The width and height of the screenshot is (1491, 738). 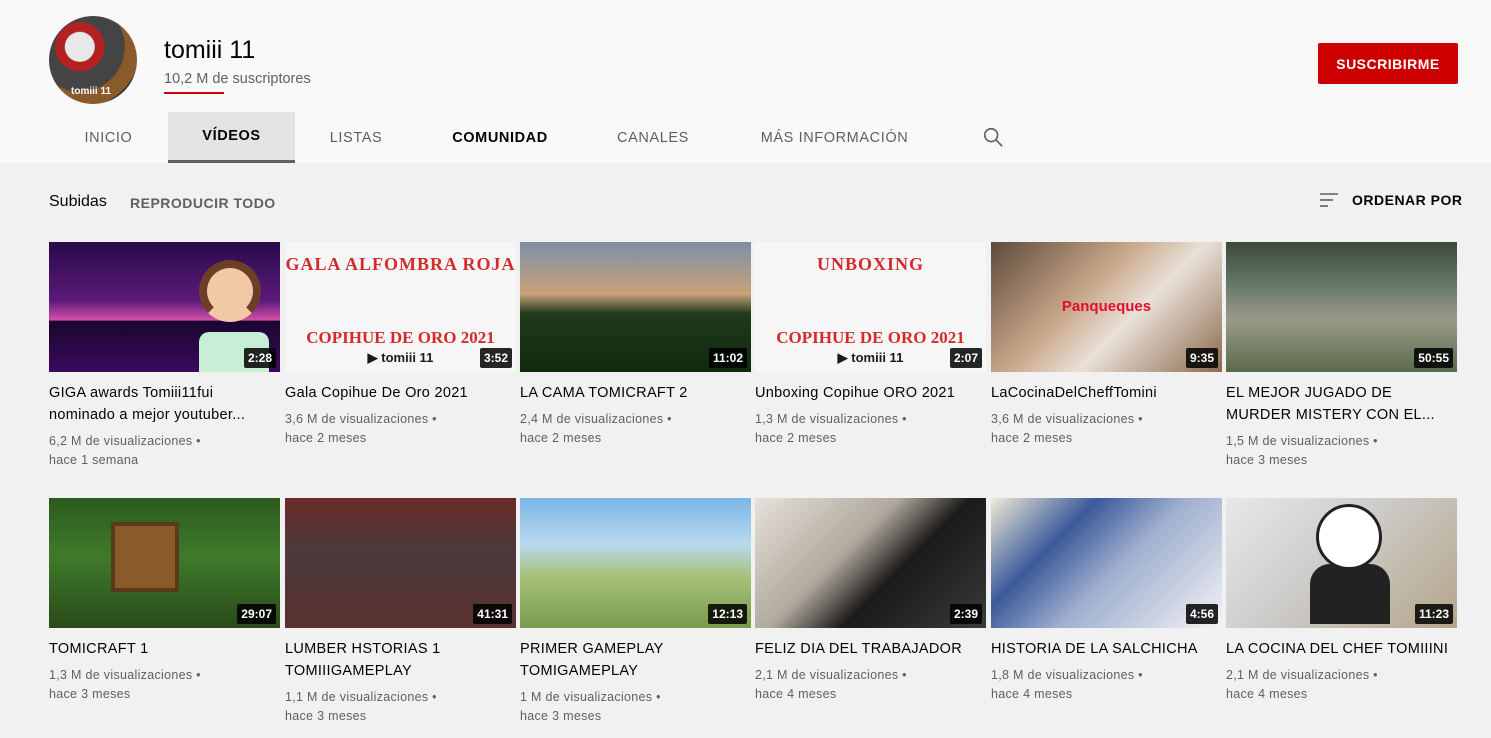 I want to click on tab-canales: CANALES, so click(x=653, y=137).